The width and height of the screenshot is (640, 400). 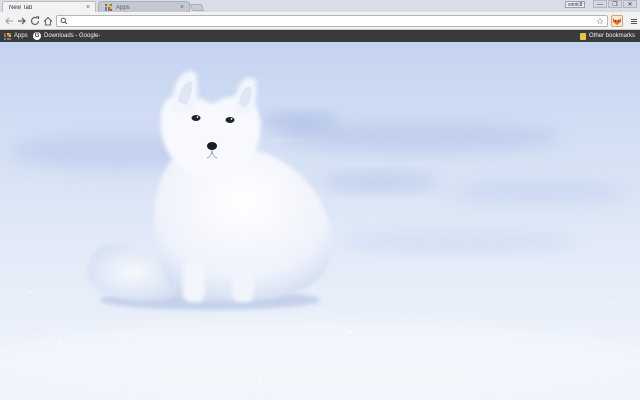 I want to click on forward-button, so click(x=22, y=21).